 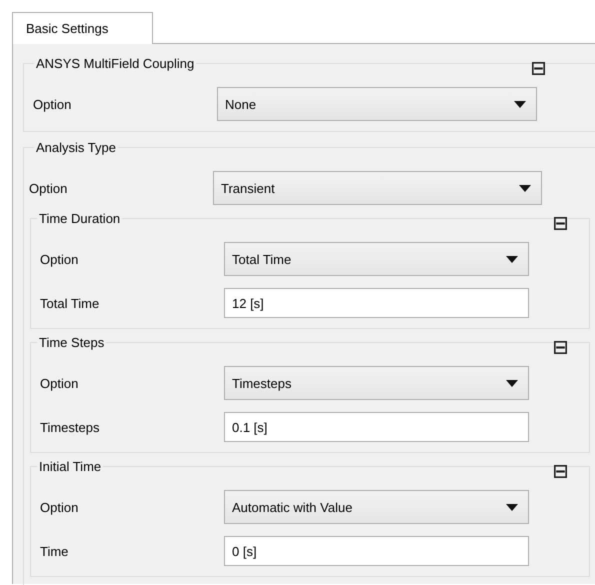 I want to click on group-title: ANSYS MultiField Coupling, so click(x=115, y=63).